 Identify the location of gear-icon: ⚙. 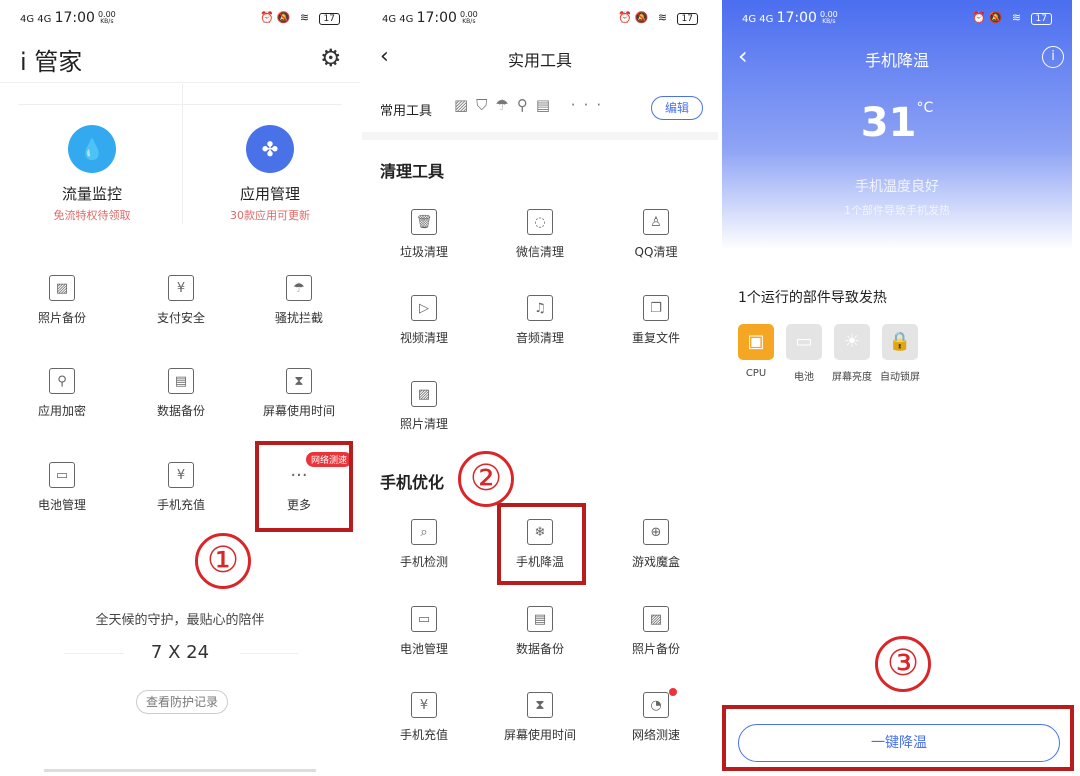
(331, 58).